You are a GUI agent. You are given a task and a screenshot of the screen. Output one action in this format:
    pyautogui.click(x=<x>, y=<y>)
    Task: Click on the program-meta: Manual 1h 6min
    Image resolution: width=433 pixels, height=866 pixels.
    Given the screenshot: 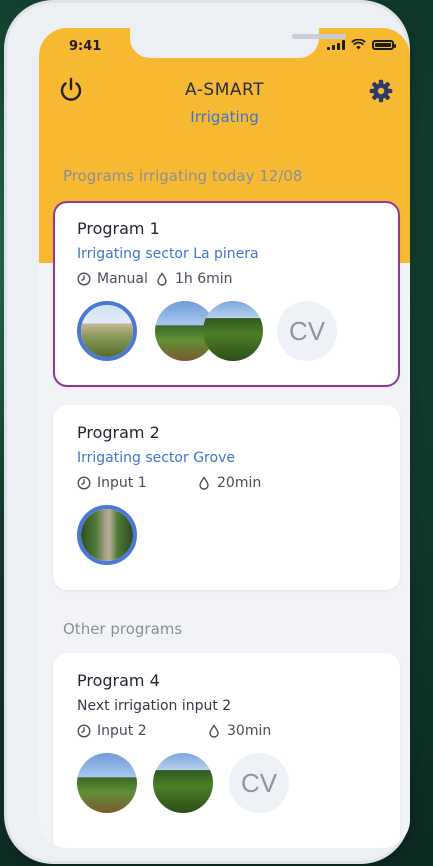 What is the action you would take?
    pyautogui.click(x=226, y=279)
    